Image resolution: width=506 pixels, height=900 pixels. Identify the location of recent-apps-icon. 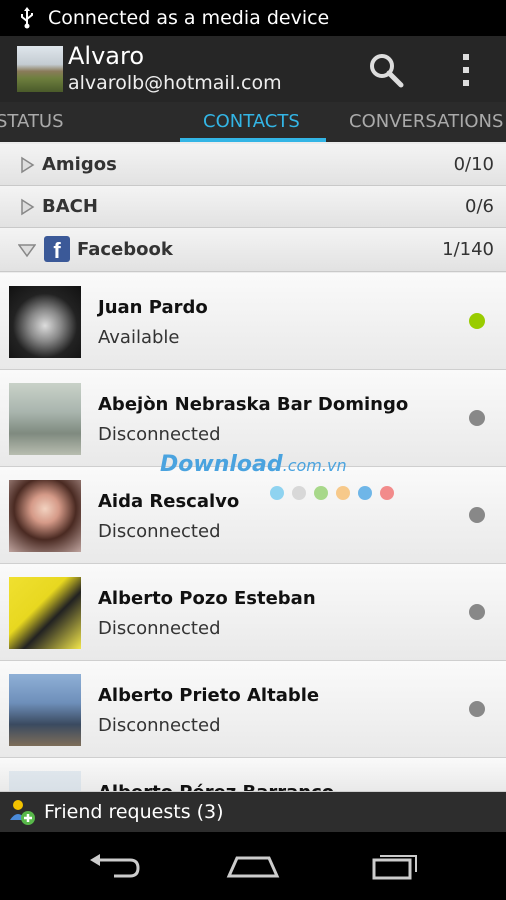
(394, 866).